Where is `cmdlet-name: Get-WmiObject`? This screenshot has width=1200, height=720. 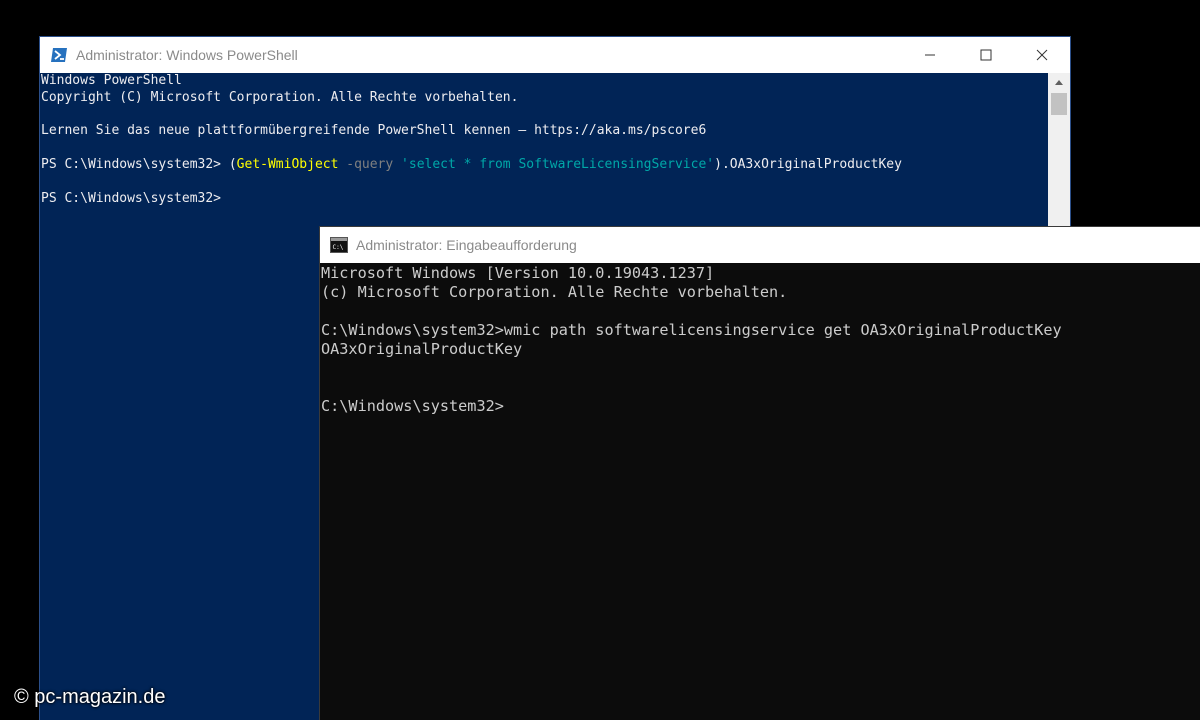
cmdlet-name: Get-WmiObject is located at coordinates (287, 164).